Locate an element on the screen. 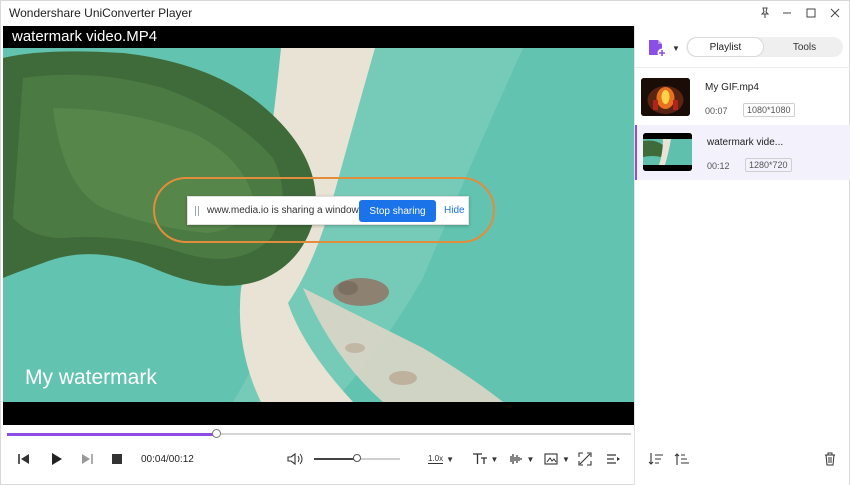 The height and width of the screenshot is (485, 850). tab-playlist: Playlist is located at coordinates (725, 47).